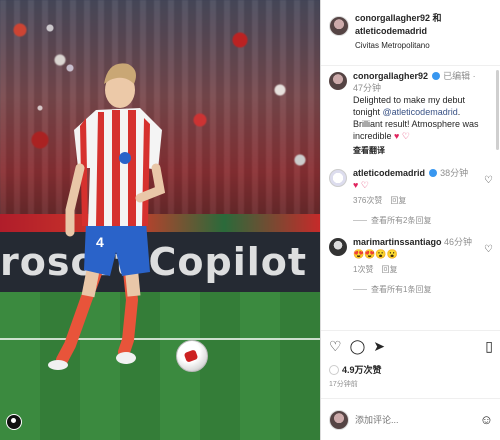 The image size is (500, 440). Describe the element at coordinates (398, 31) in the screenshot. I see `coauthor-name: atleticodemadrid` at that location.